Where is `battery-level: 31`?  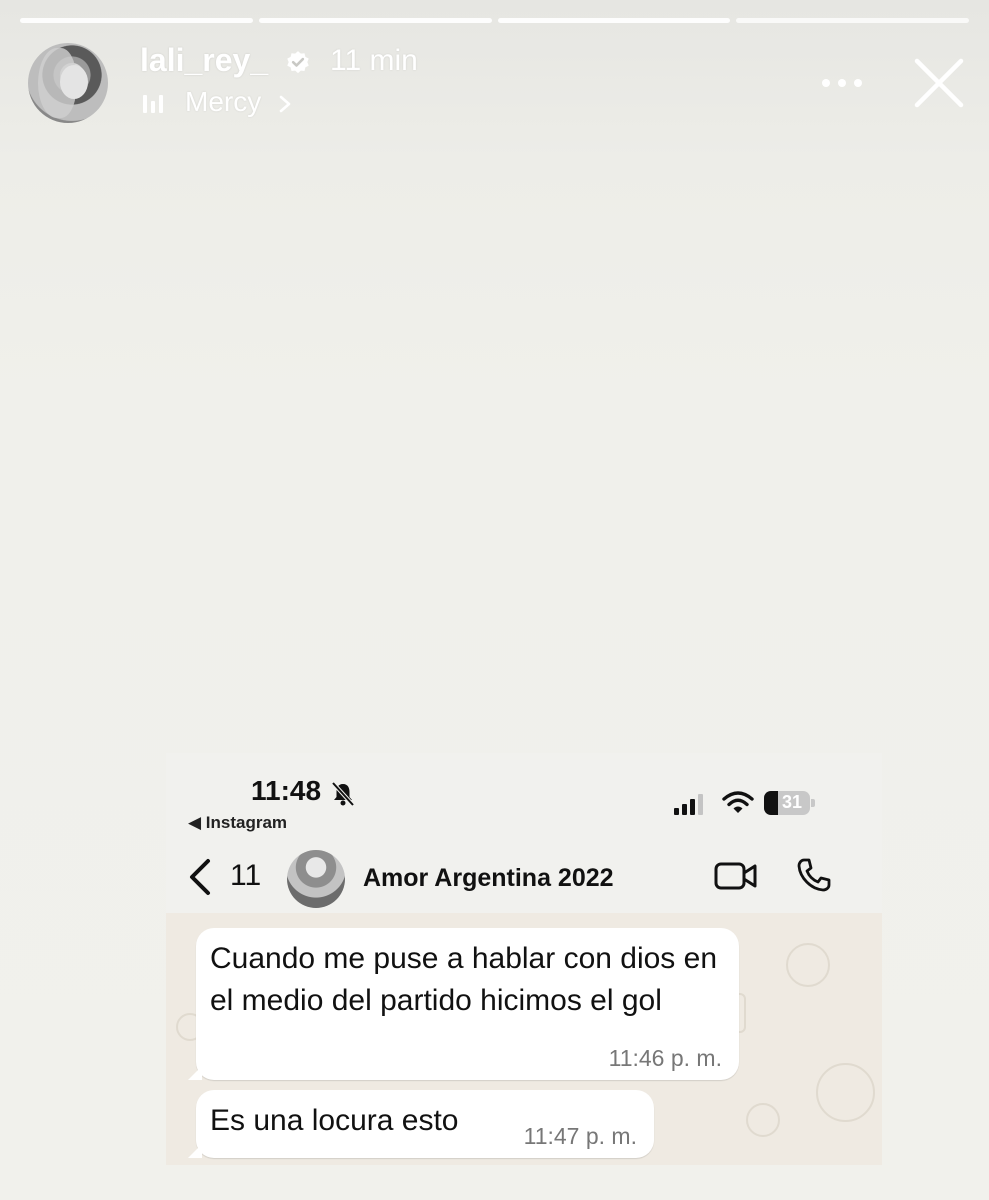
battery-level: 31 is located at coordinates (792, 802).